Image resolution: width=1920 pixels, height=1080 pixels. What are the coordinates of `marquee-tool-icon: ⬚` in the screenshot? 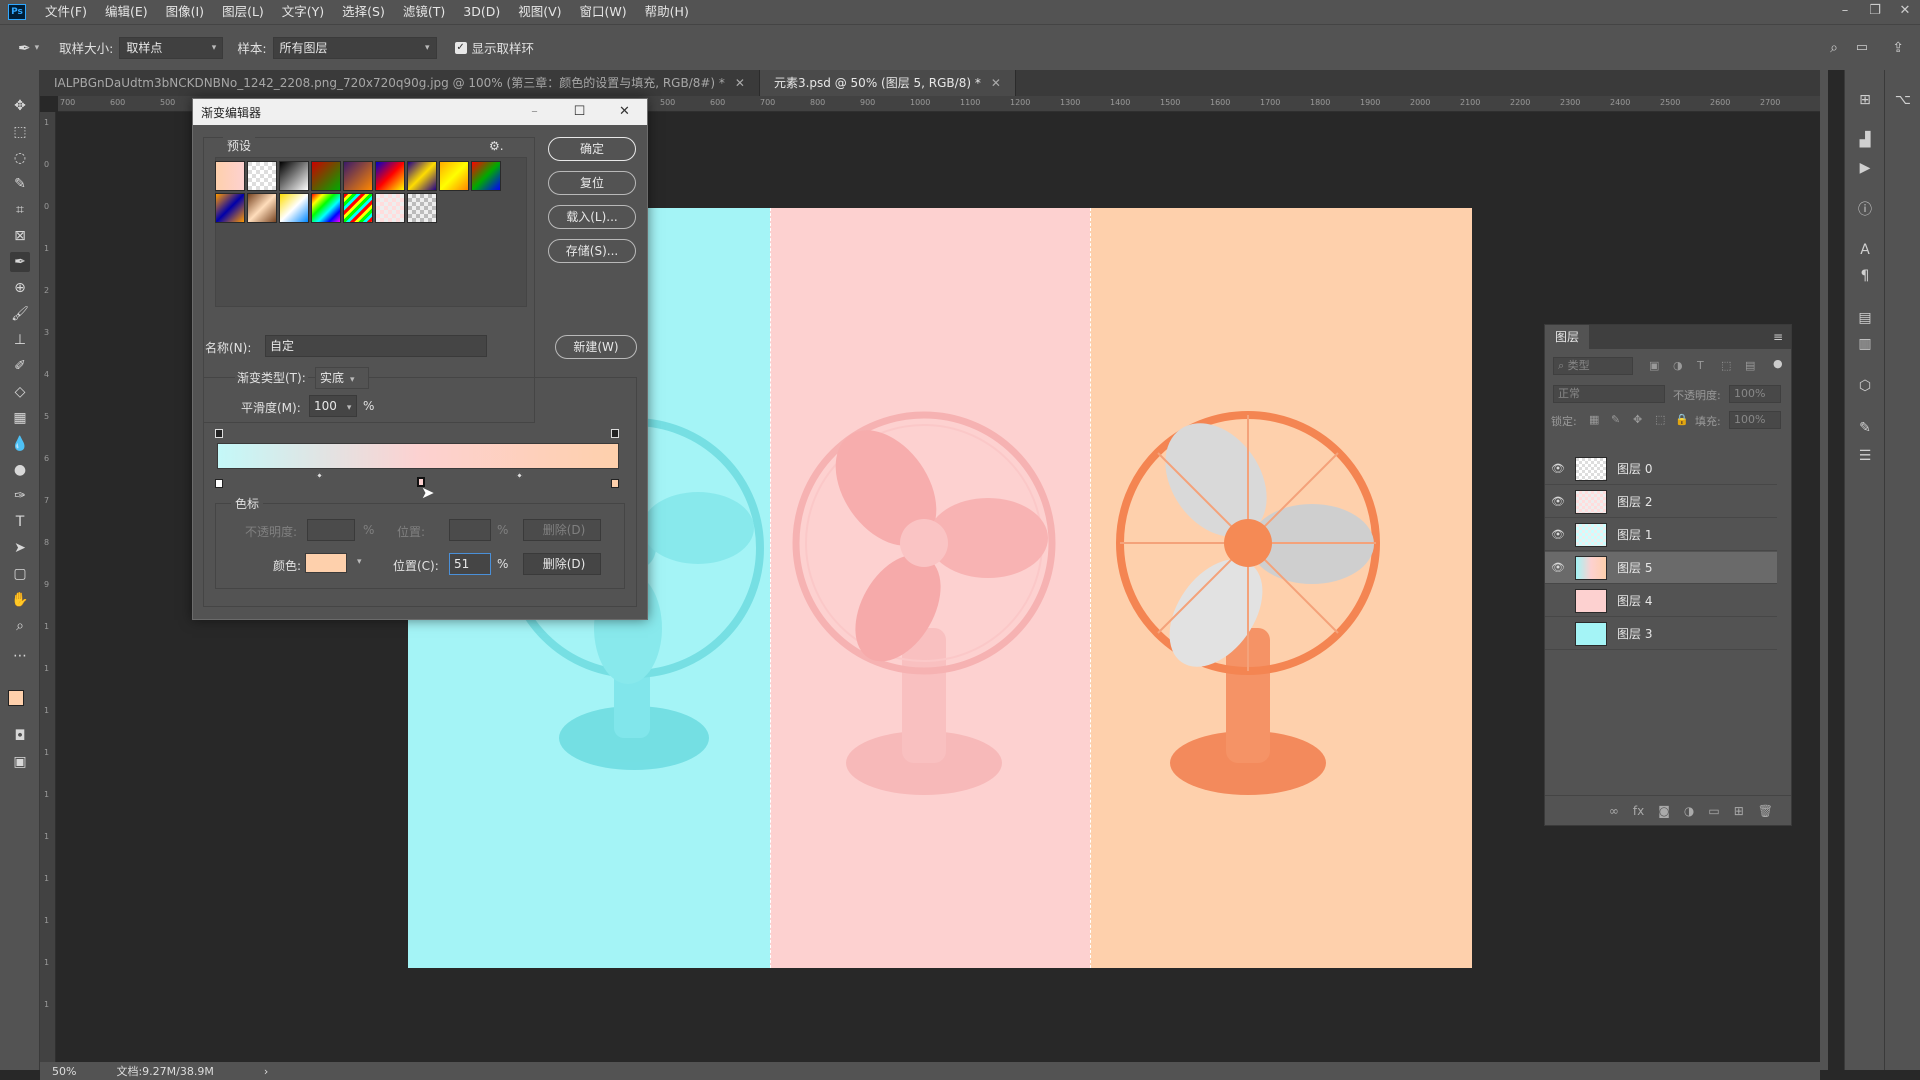 It's located at (20, 132).